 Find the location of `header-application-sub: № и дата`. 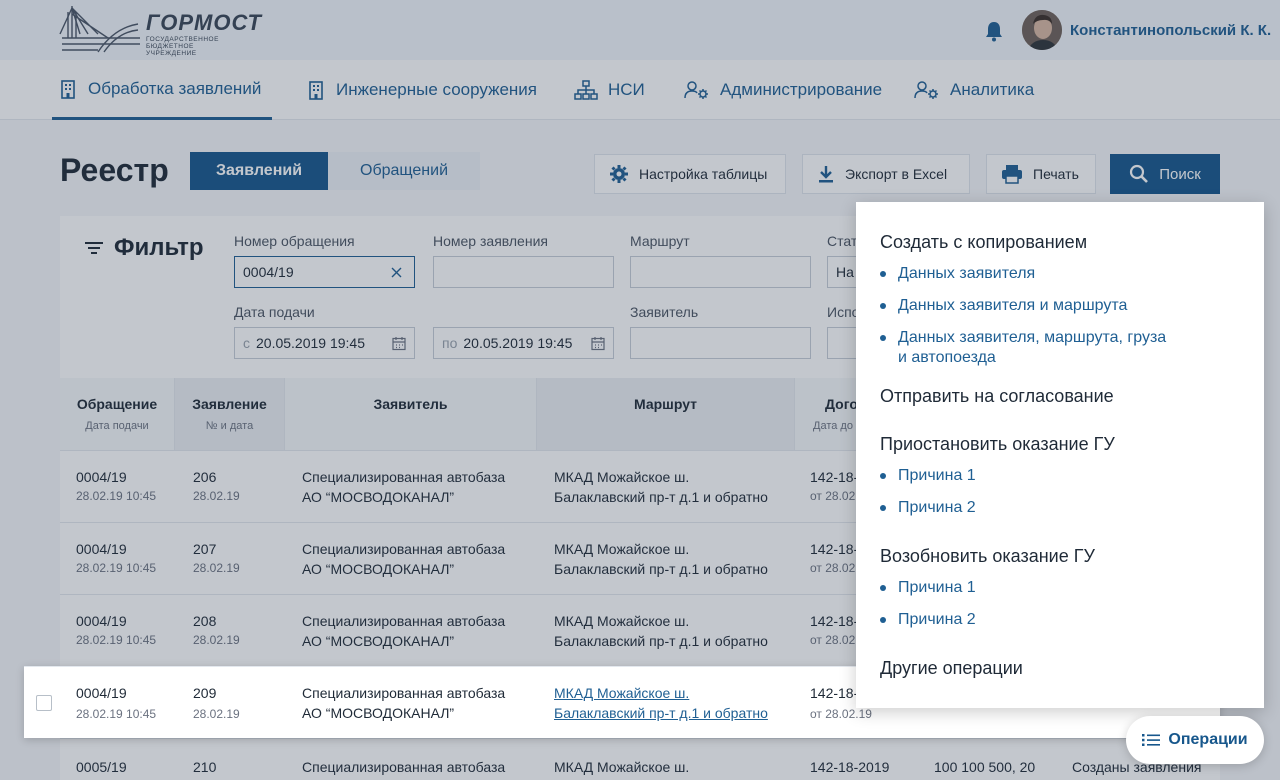

header-application-sub: № и дата is located at coordinates (229, 426).